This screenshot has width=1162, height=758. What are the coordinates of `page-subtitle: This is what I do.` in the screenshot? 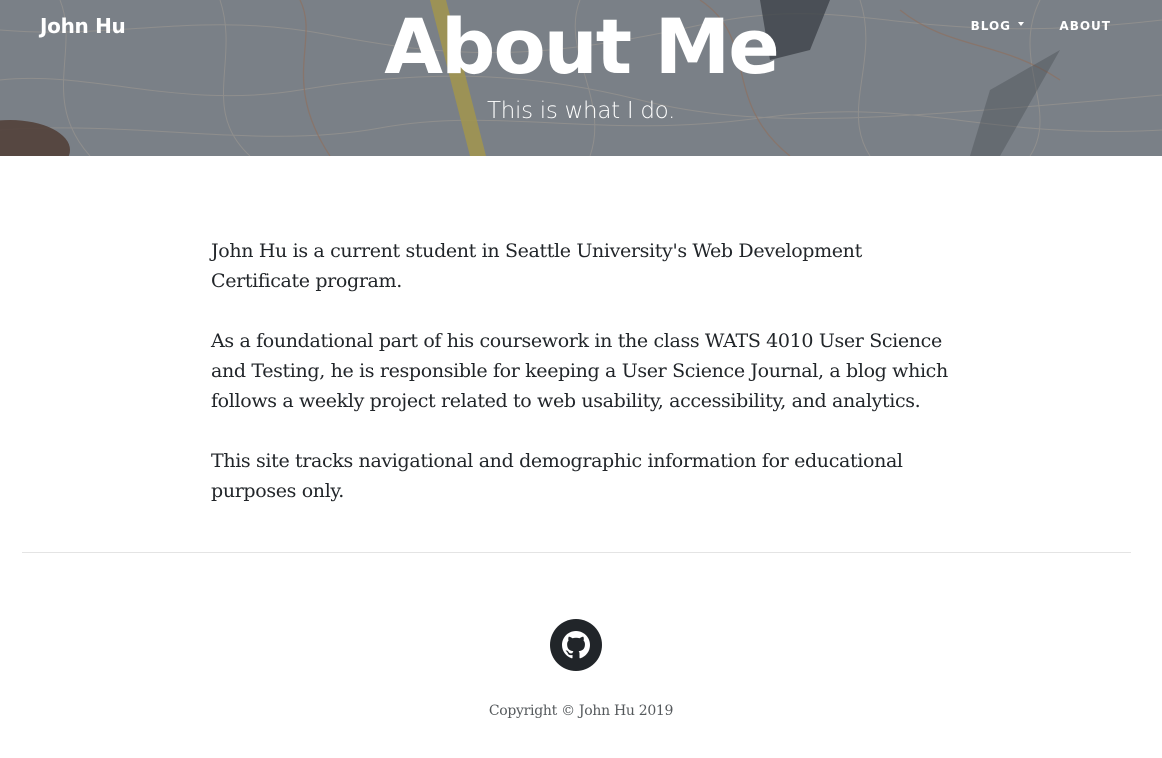 It's located at (581, 111).